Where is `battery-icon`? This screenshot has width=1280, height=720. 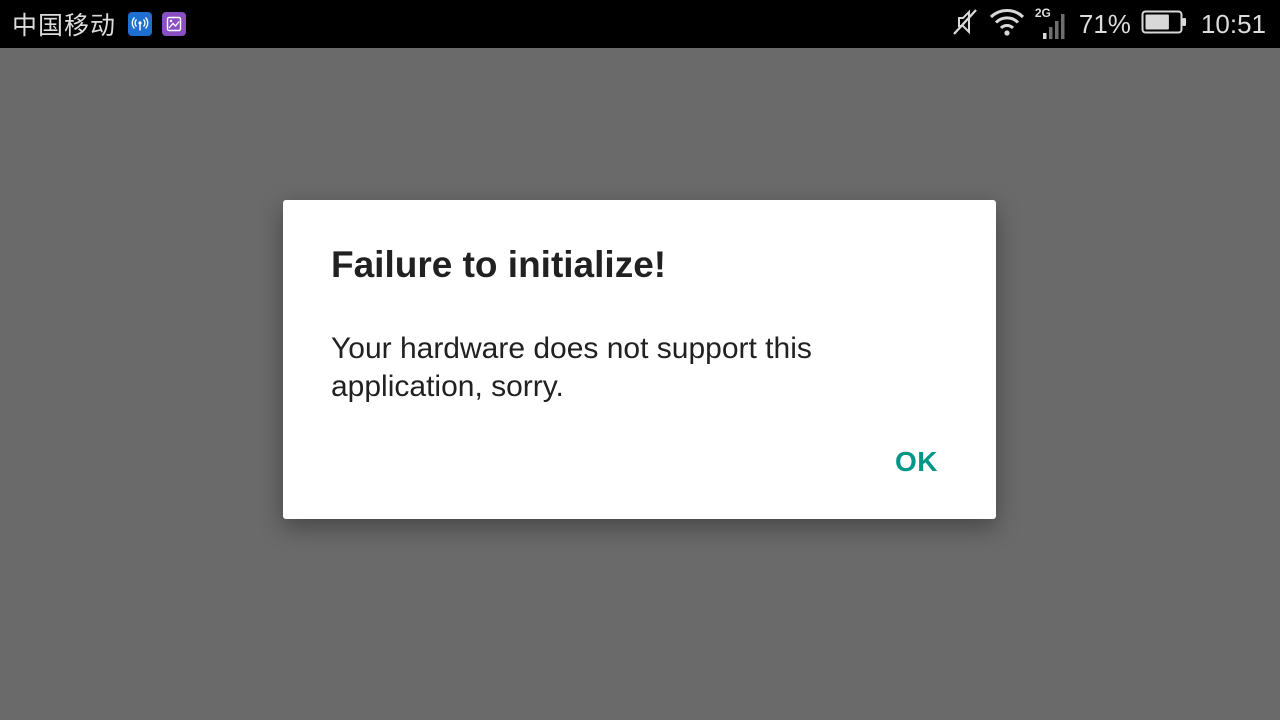 battery-icon is located at coordinates (1164, 24).